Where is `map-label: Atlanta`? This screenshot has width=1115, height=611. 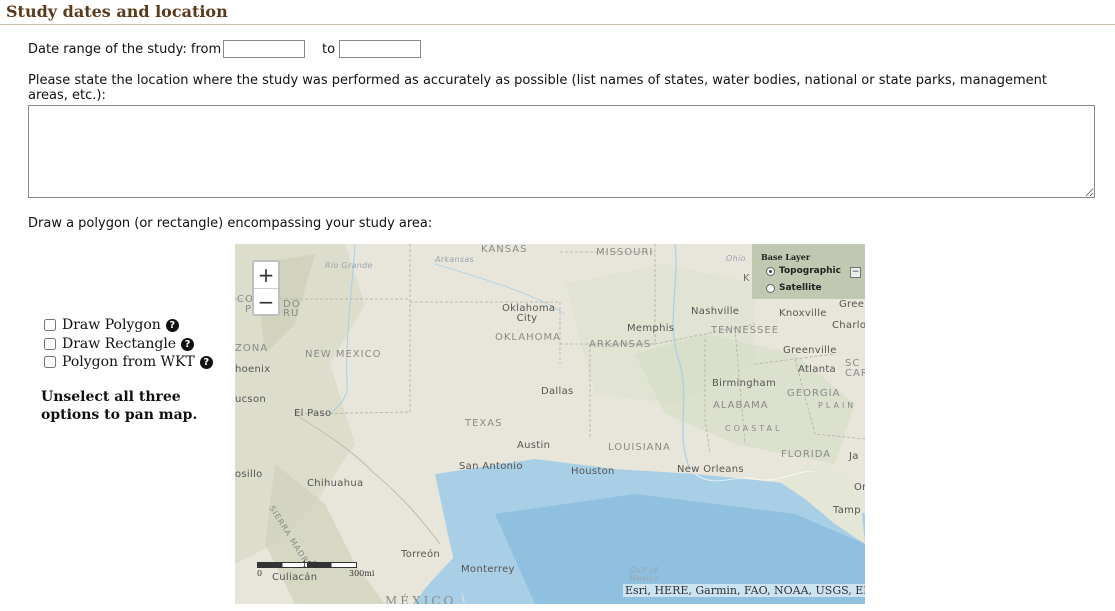
map-label: Atlanta is located at coordinates (817, 369).